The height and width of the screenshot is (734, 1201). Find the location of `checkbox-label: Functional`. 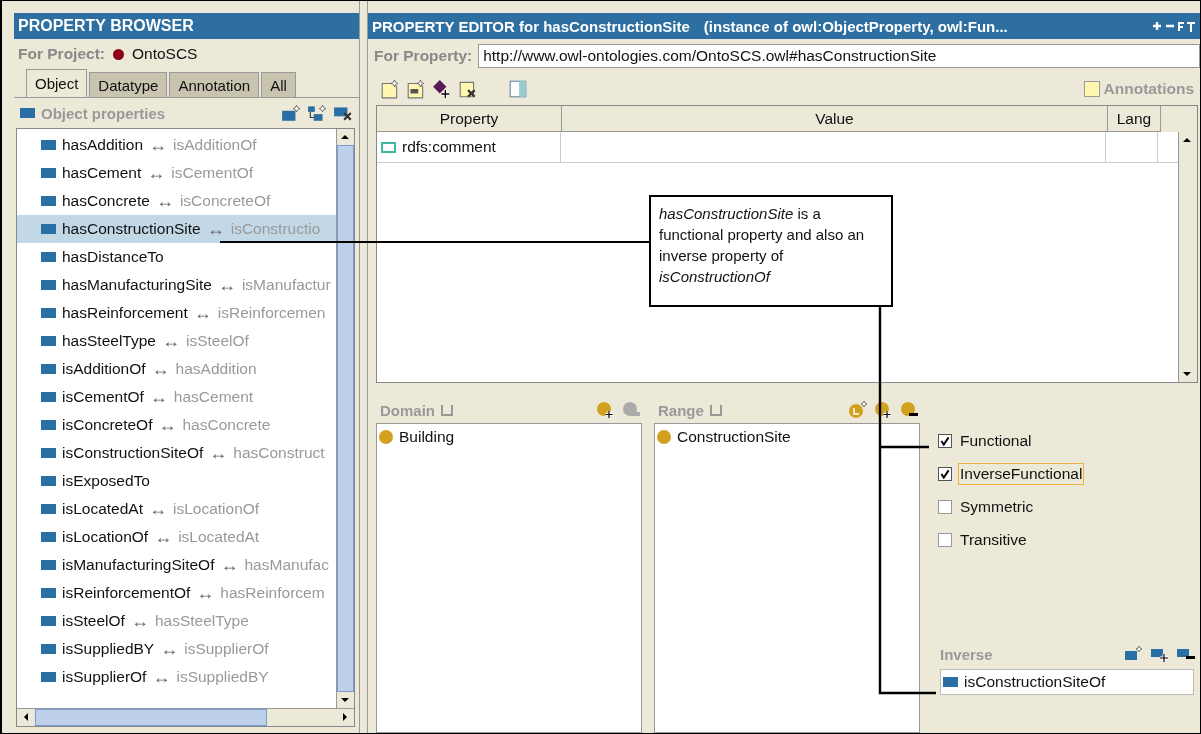

checkbox-label: Functional is located at coordinates (996, 441).